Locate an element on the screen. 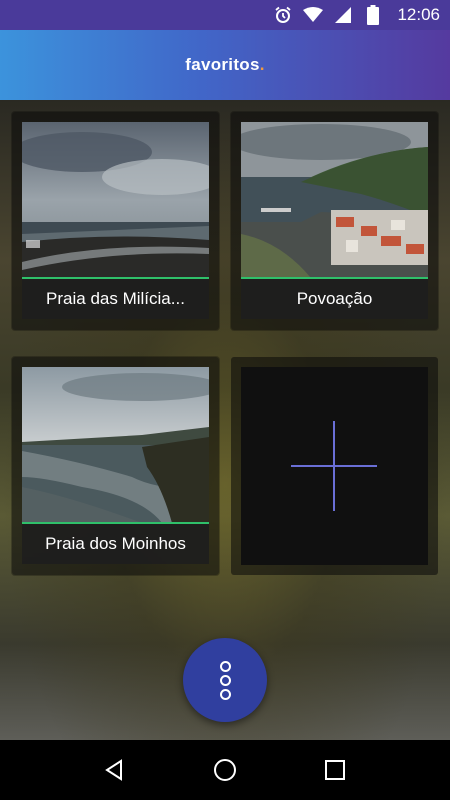  back-icon is located at coordinates (115, 770).